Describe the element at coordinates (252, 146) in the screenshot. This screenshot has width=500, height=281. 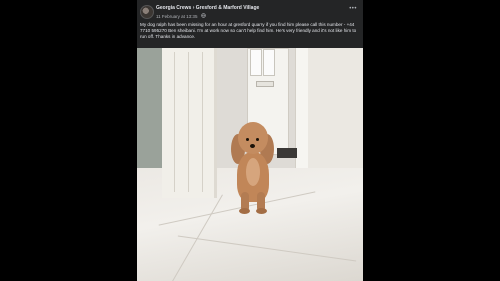
I see `dog-nose` at that location.